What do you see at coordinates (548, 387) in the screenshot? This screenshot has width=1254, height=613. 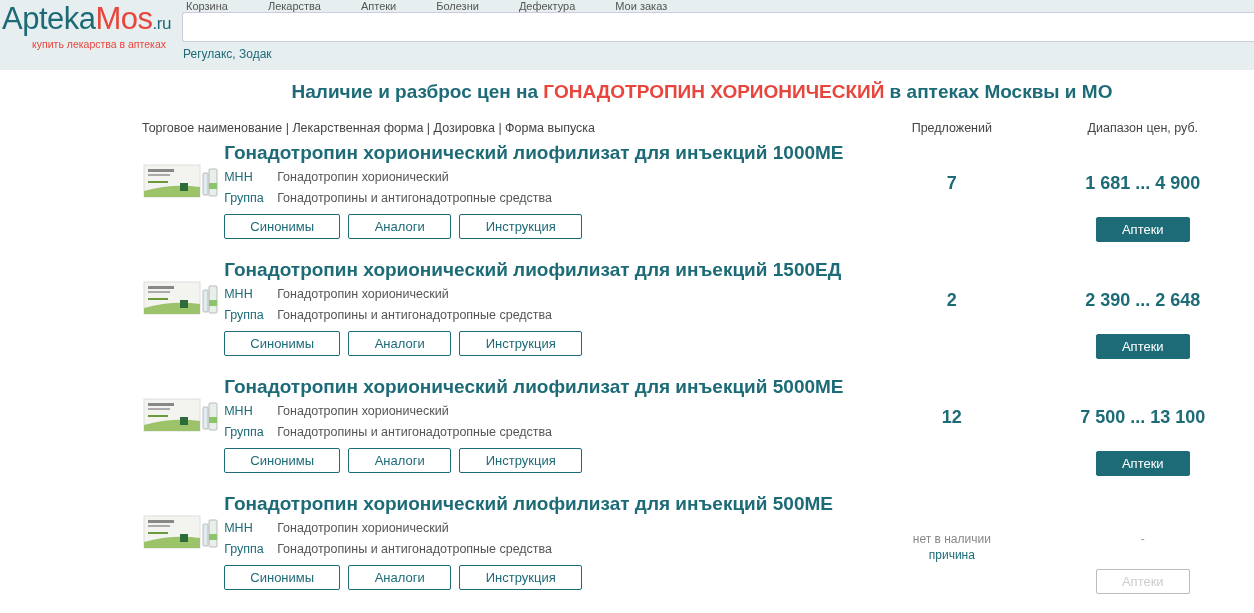 I see `product-title: Гонадотропин хорионический лиофилизат для инъекций 5000МЕ` at bounding box center [548, 387].